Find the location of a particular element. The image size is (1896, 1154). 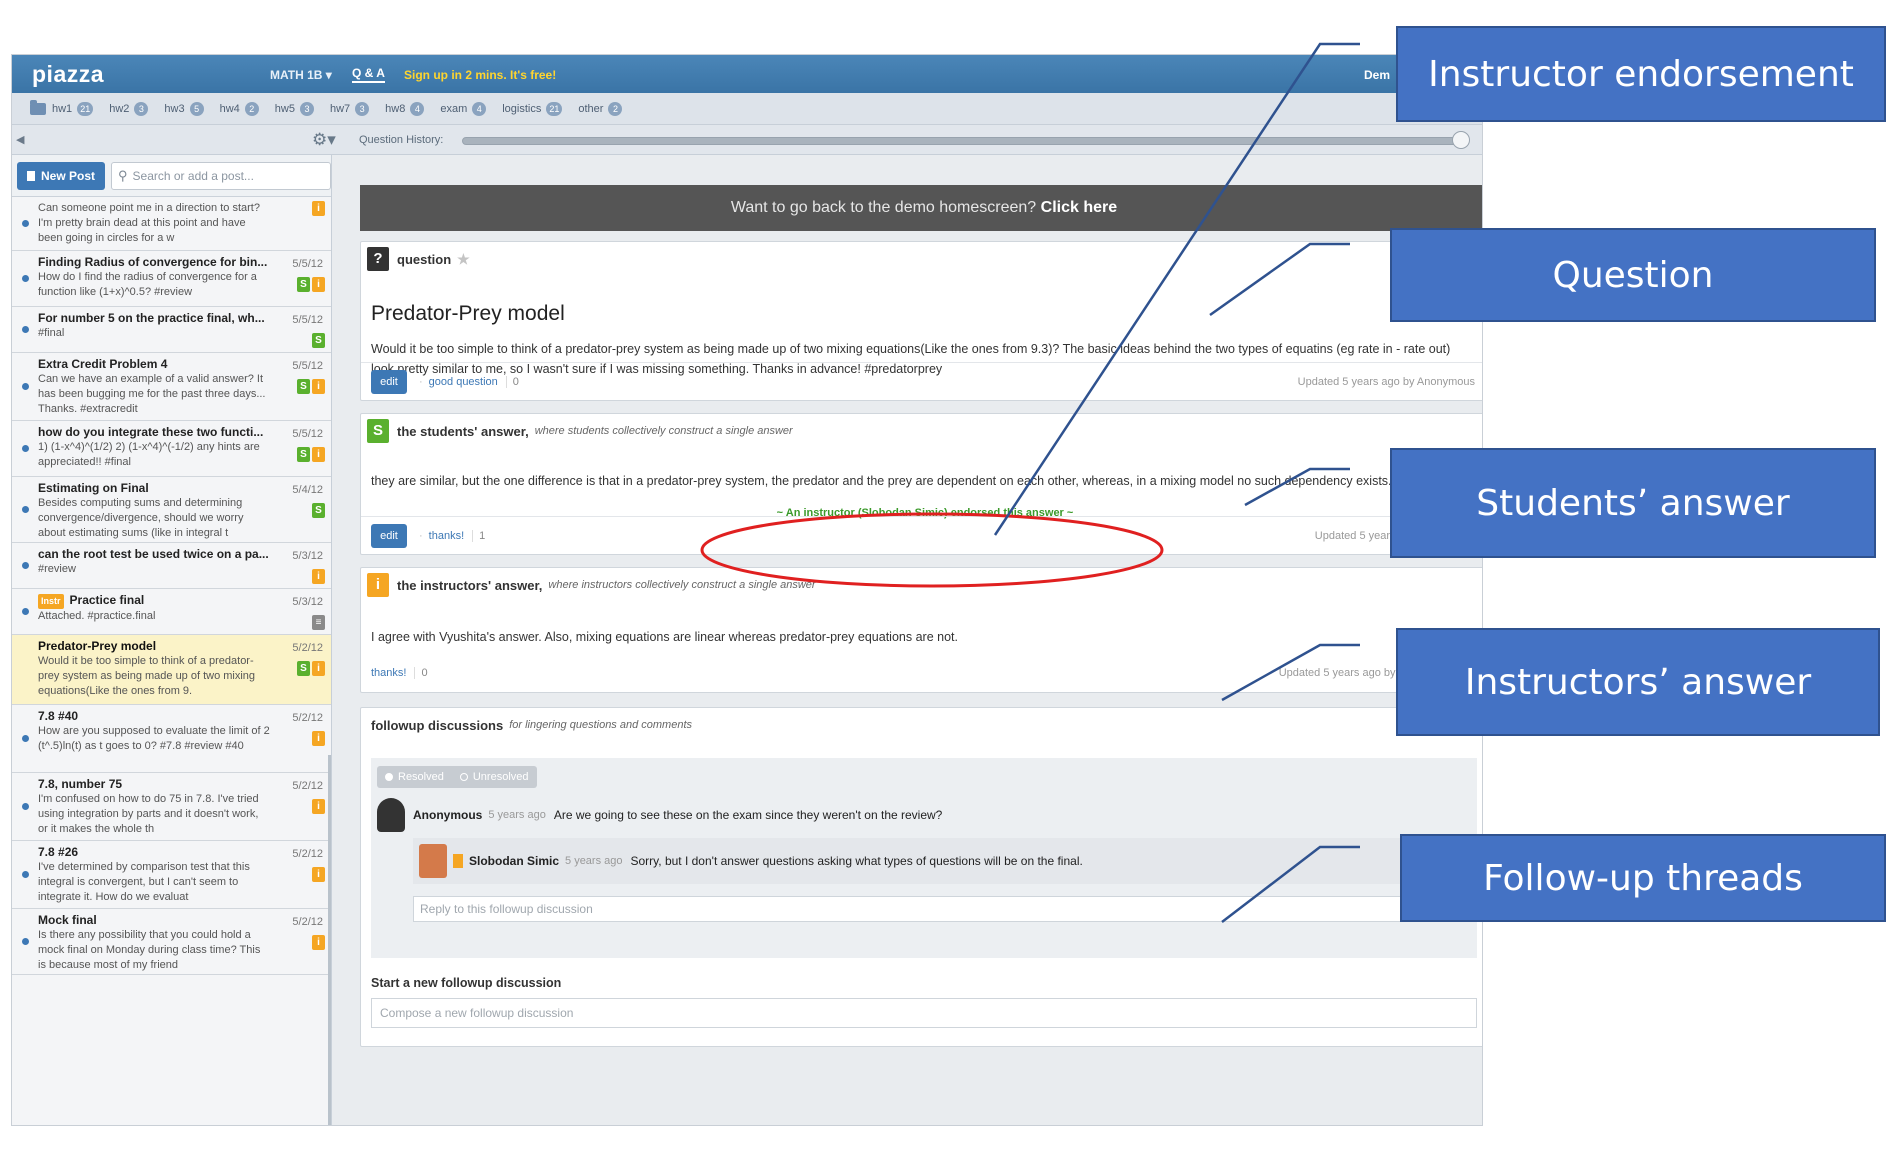

instructor-answer-badge-icon: i is located at coordinates (318, 942).